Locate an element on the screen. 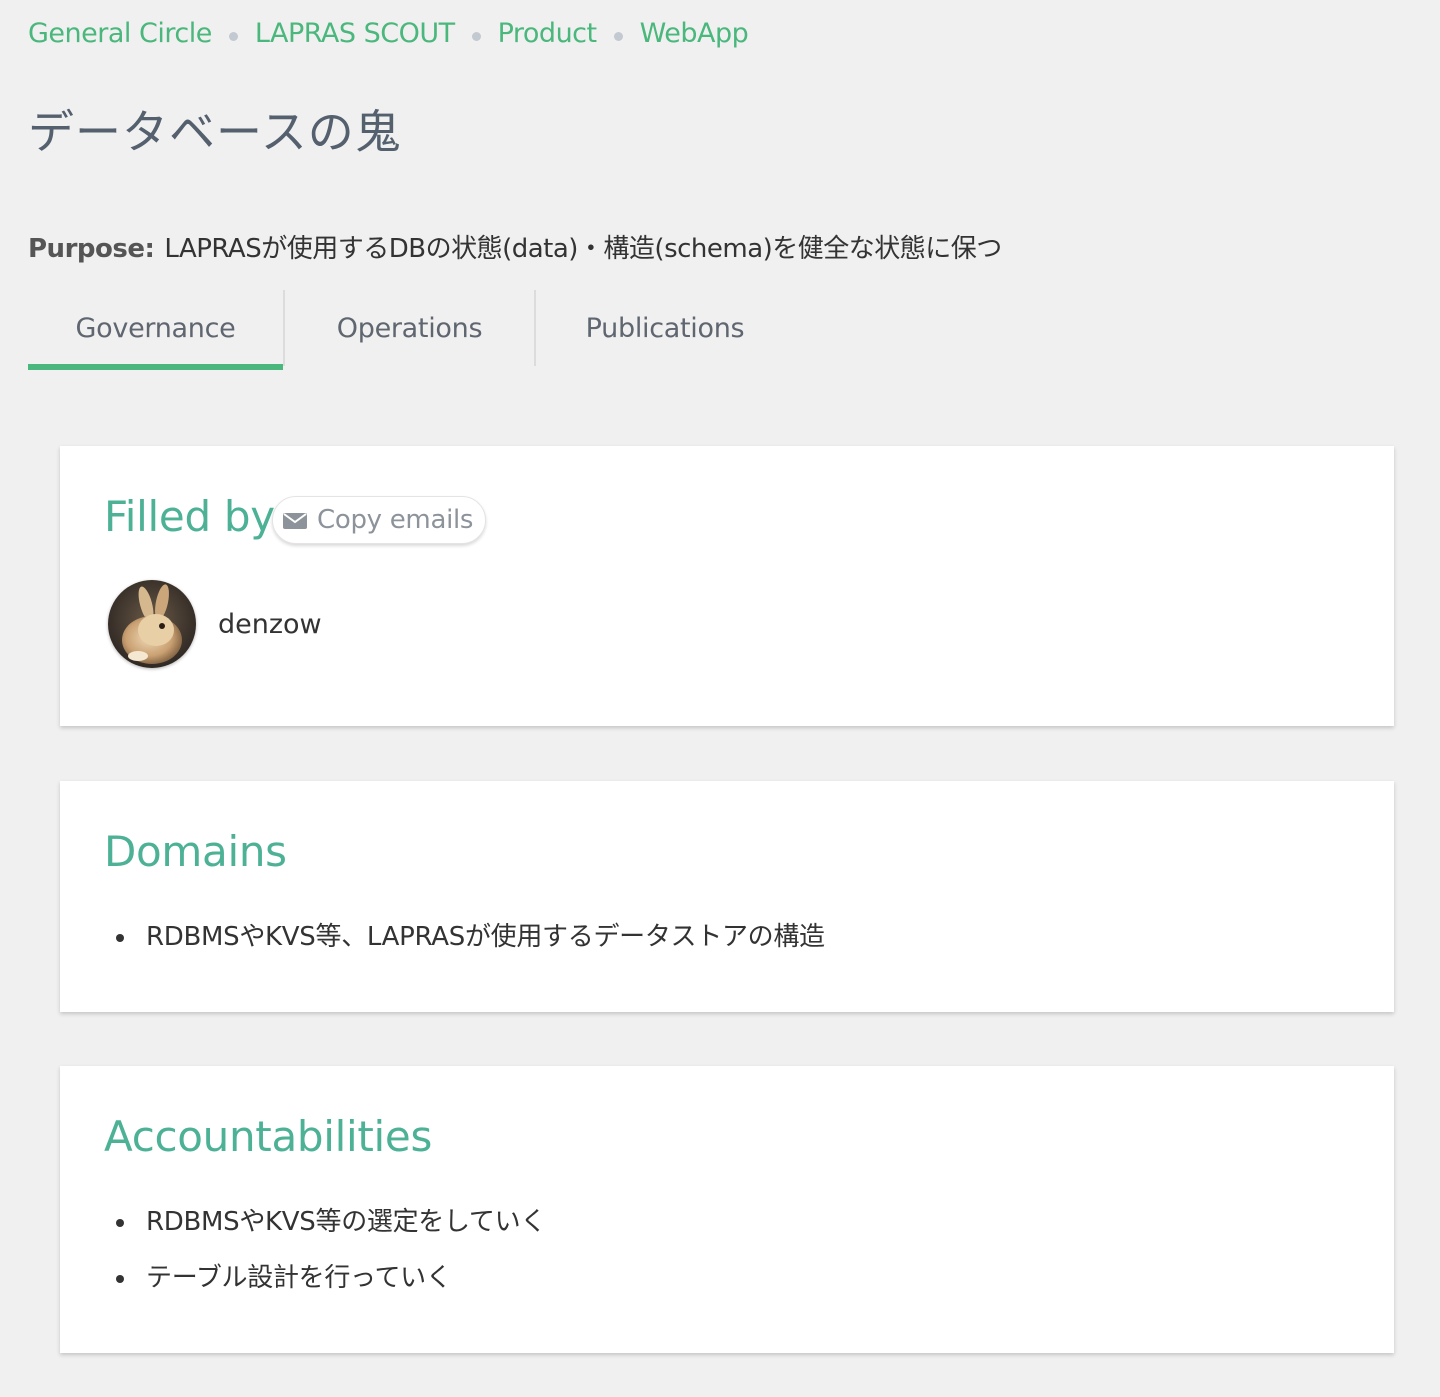  member-item: denzow is located at coordinates (215, 624).